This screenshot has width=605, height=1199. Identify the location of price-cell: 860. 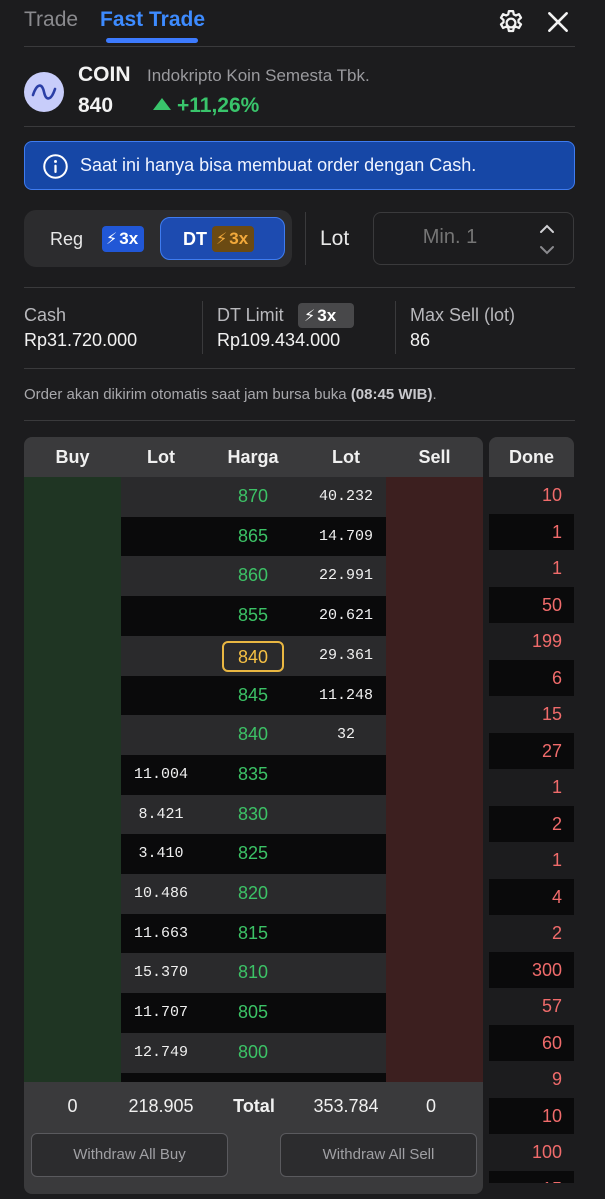
(253, 575).